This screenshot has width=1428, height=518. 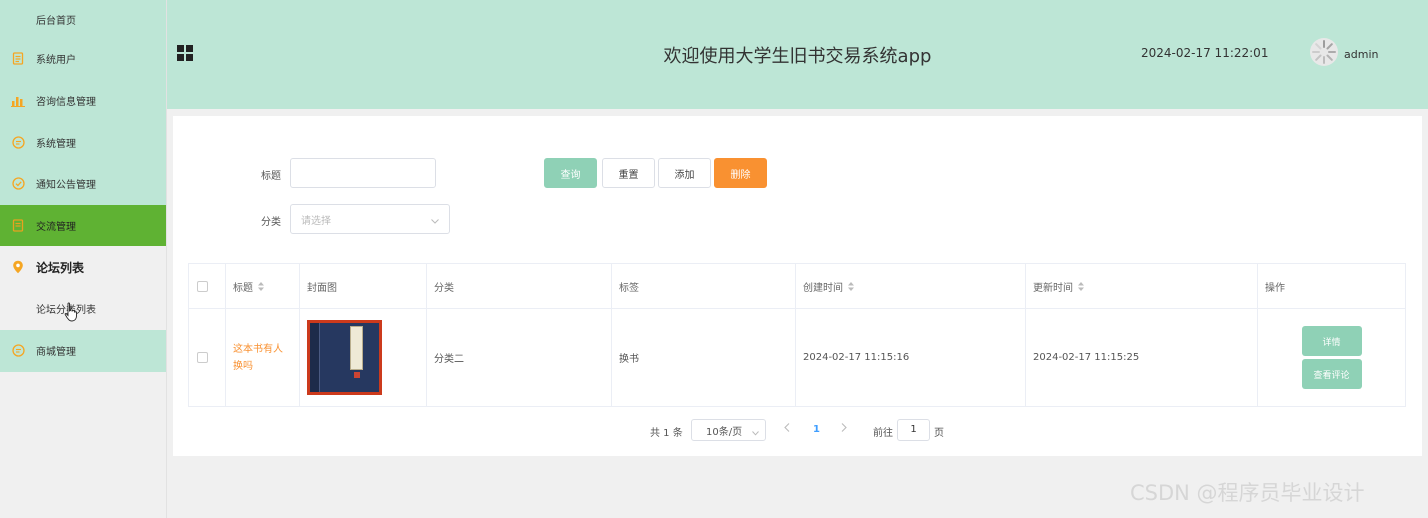 What do you see at coordinates (740, 173) in the screenshot?
I see `delete-button: 删除` at bounding box center [740, 173].